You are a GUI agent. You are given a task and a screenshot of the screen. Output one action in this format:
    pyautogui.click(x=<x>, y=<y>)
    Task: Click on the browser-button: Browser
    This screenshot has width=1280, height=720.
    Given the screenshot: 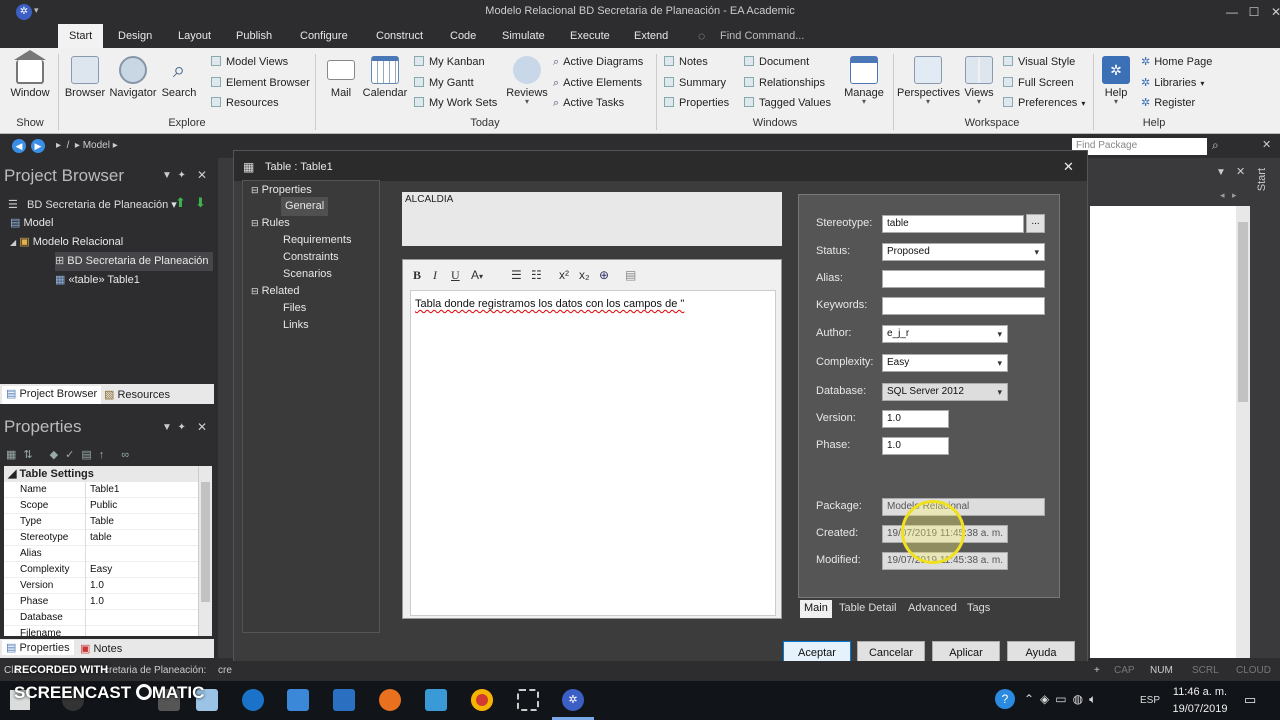 What is the action you would take?
    pyautogui.click(x=85, y=77)
    